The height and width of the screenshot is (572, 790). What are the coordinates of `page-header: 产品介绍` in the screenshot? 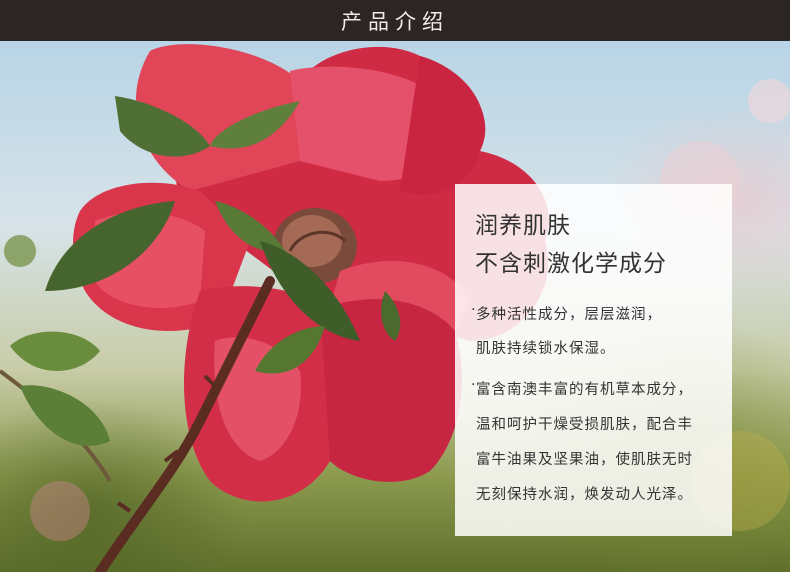 It's located at (395, 20).